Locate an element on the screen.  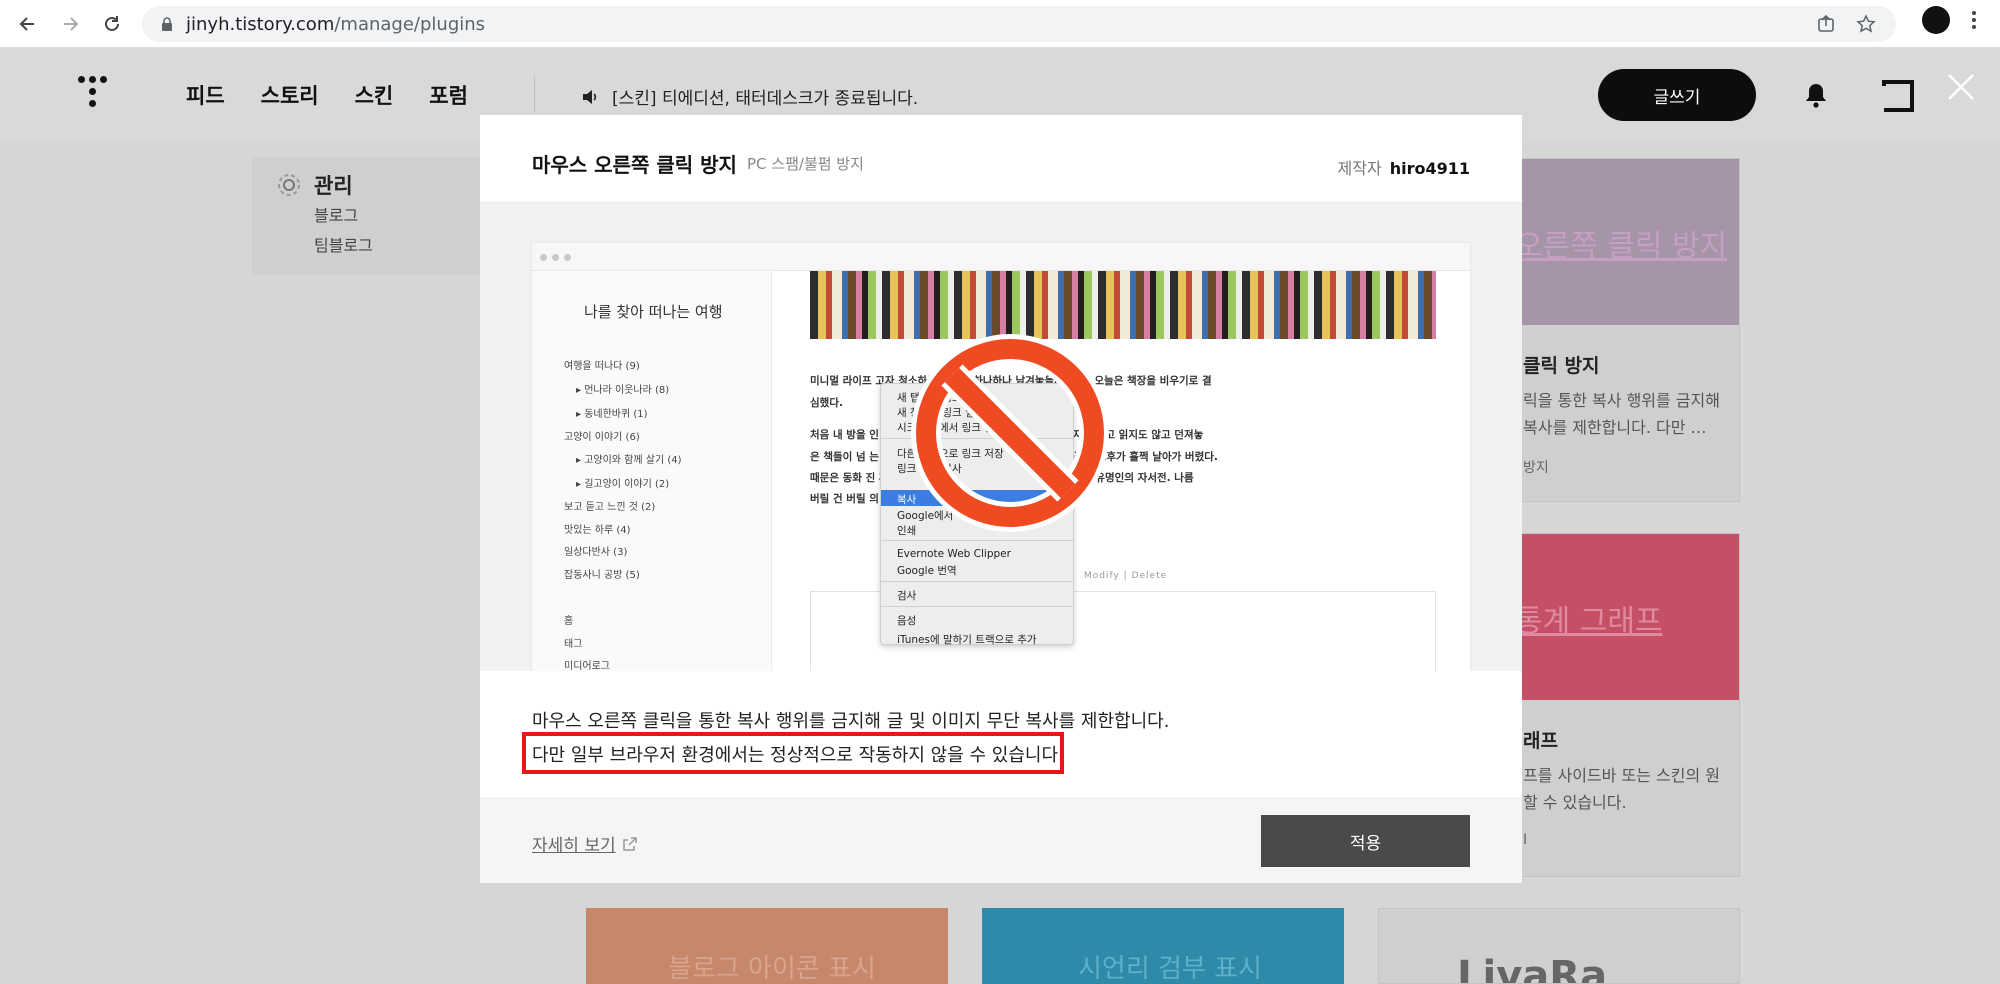
card-banner-text: 오른쪽 클릭 방지 is located at coordinates (1621, 246).